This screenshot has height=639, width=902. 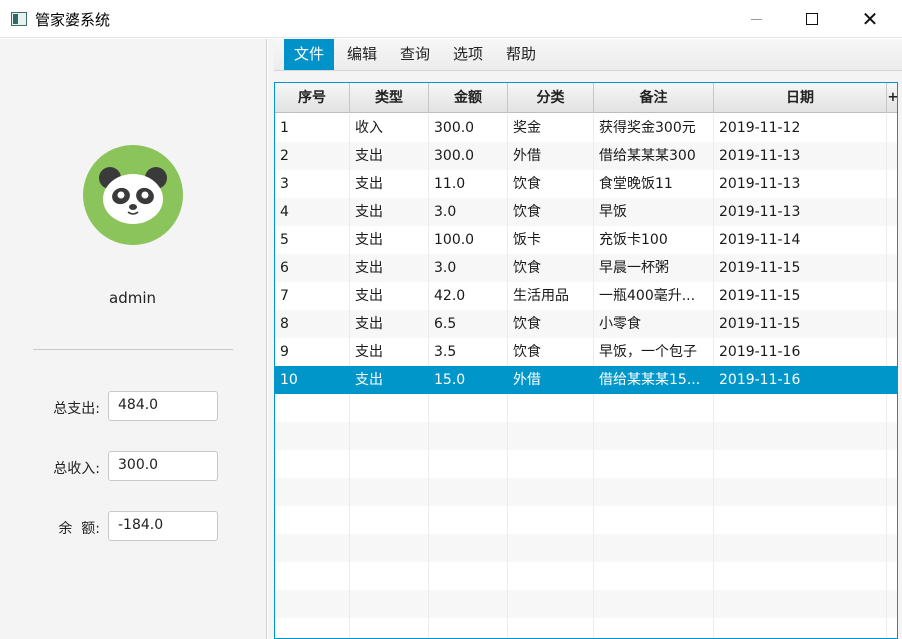 What do you see at coordinates (468, 98) in the screenshot?
I see `column-header-amount: 金额` at bounding box center [468, 98].